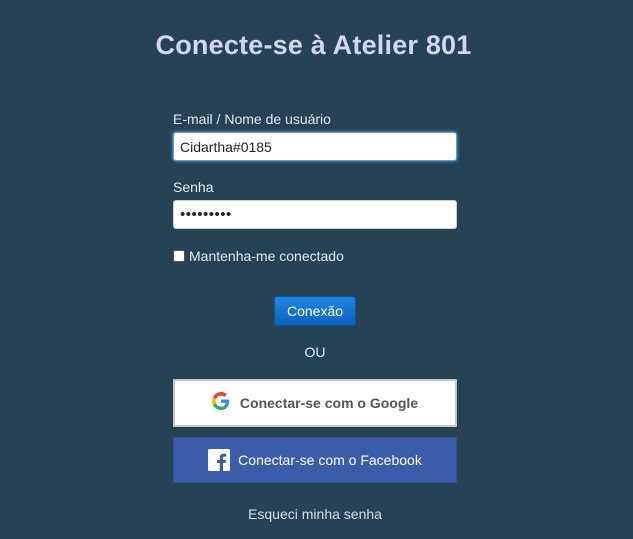 The height and width of the screenshot is (539, 633). I want to click on email-label: E-mail / Nome de usuário, so click(252, 119).